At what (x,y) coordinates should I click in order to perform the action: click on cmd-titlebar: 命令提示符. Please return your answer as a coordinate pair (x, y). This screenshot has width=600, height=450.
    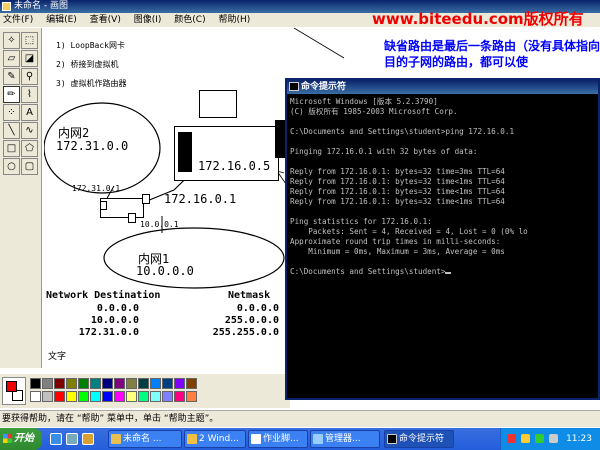
    Looking at the image, I should click on (442, 87).